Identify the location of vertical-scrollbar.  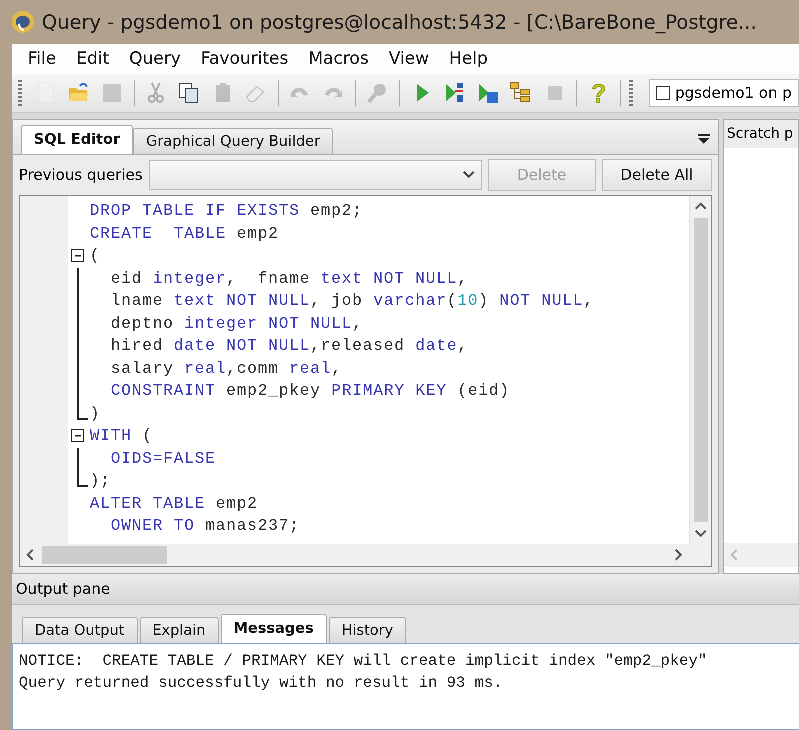
(700, 370).